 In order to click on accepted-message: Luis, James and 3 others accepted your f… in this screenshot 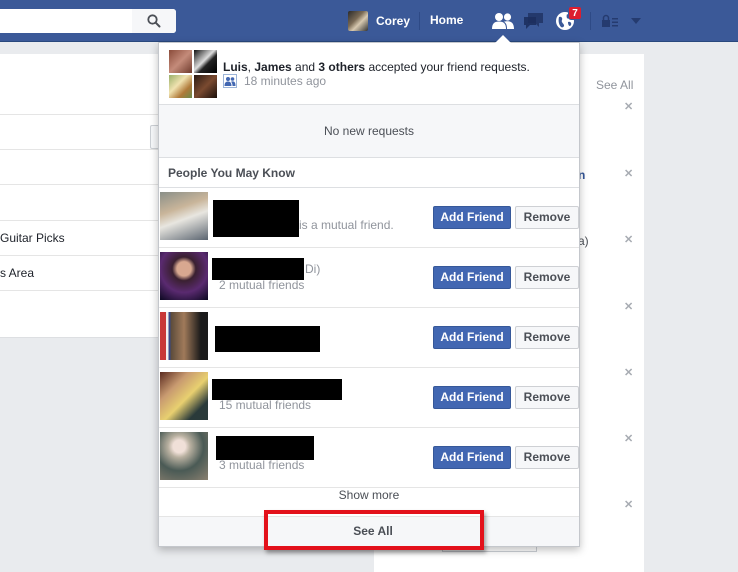, I will do `click(376, 67)`.